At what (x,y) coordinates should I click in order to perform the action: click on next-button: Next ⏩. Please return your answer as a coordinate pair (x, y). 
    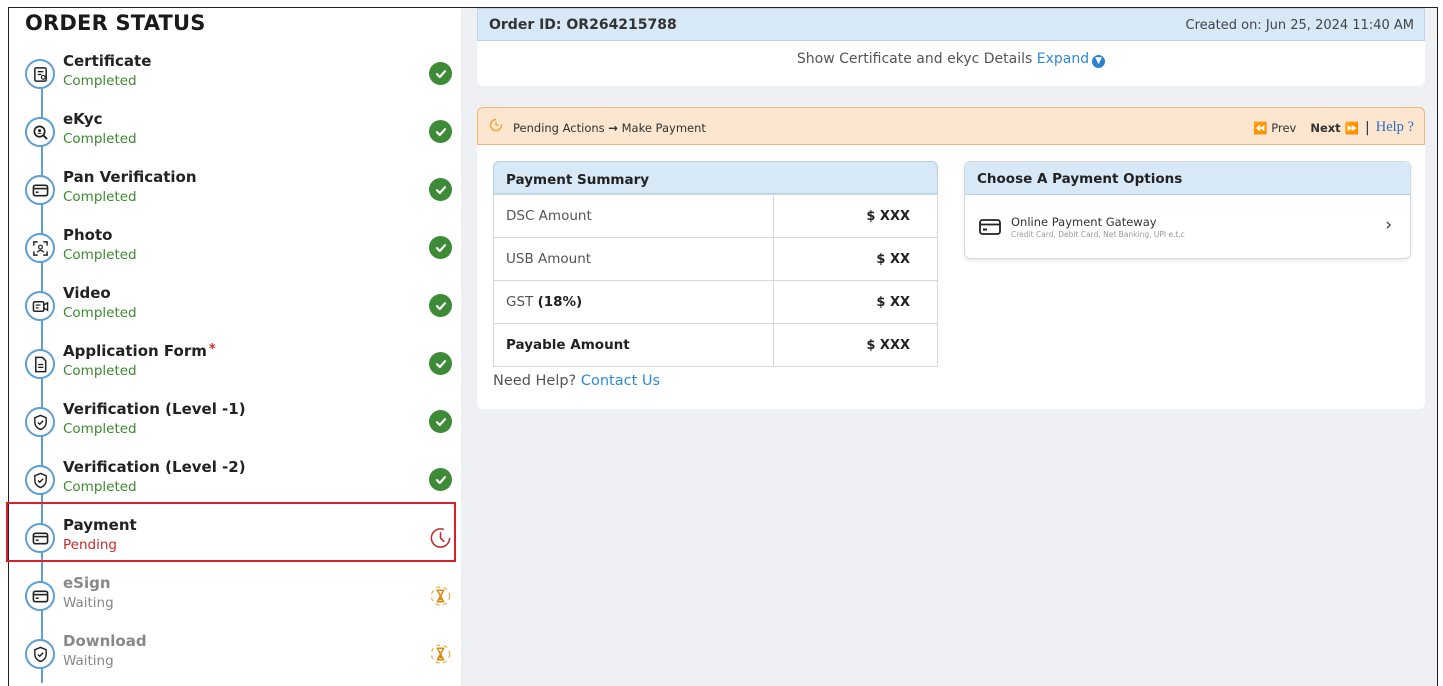
    Looking at the image, I should click on (1334, 128).